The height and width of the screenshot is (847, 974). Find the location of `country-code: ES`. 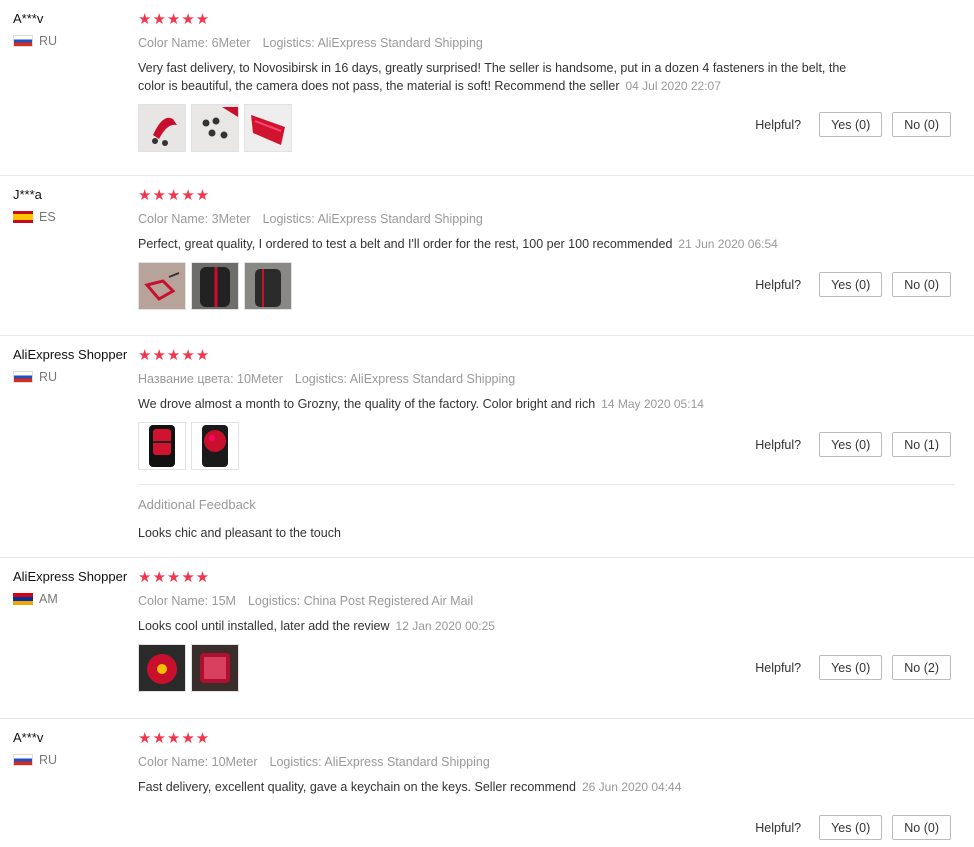

country-code: ES is located at coordinates (47, 217).